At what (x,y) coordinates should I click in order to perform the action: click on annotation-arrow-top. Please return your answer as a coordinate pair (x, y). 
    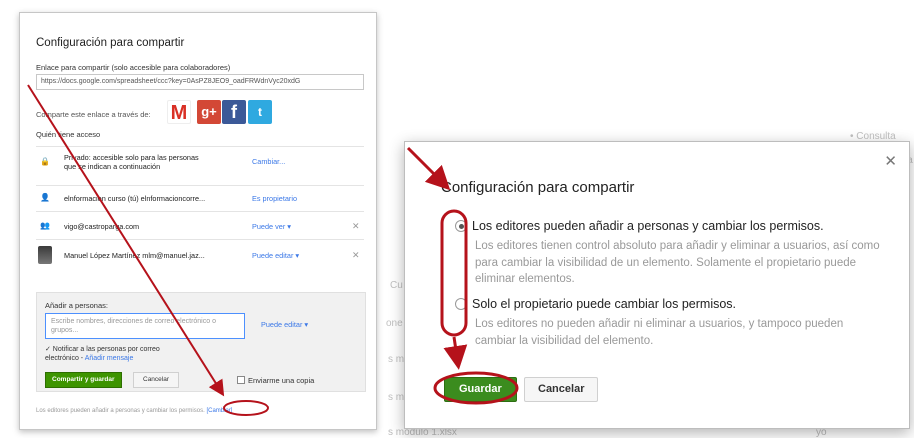
    Looking at the image, I should click on (428, 168).